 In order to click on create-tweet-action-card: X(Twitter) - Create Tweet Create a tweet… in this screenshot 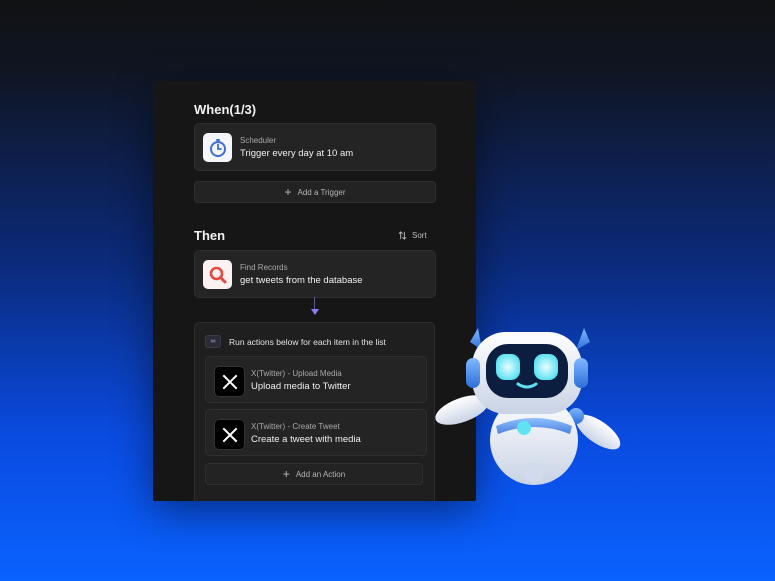, I will do `click(316, 432)`.